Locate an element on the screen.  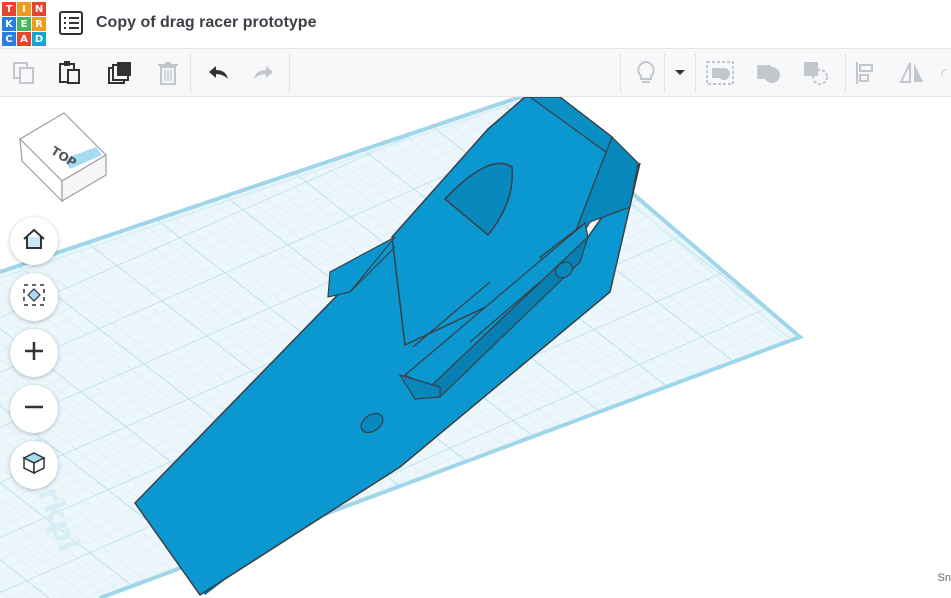
fit-all-icon is located at coordinates (34, 297).